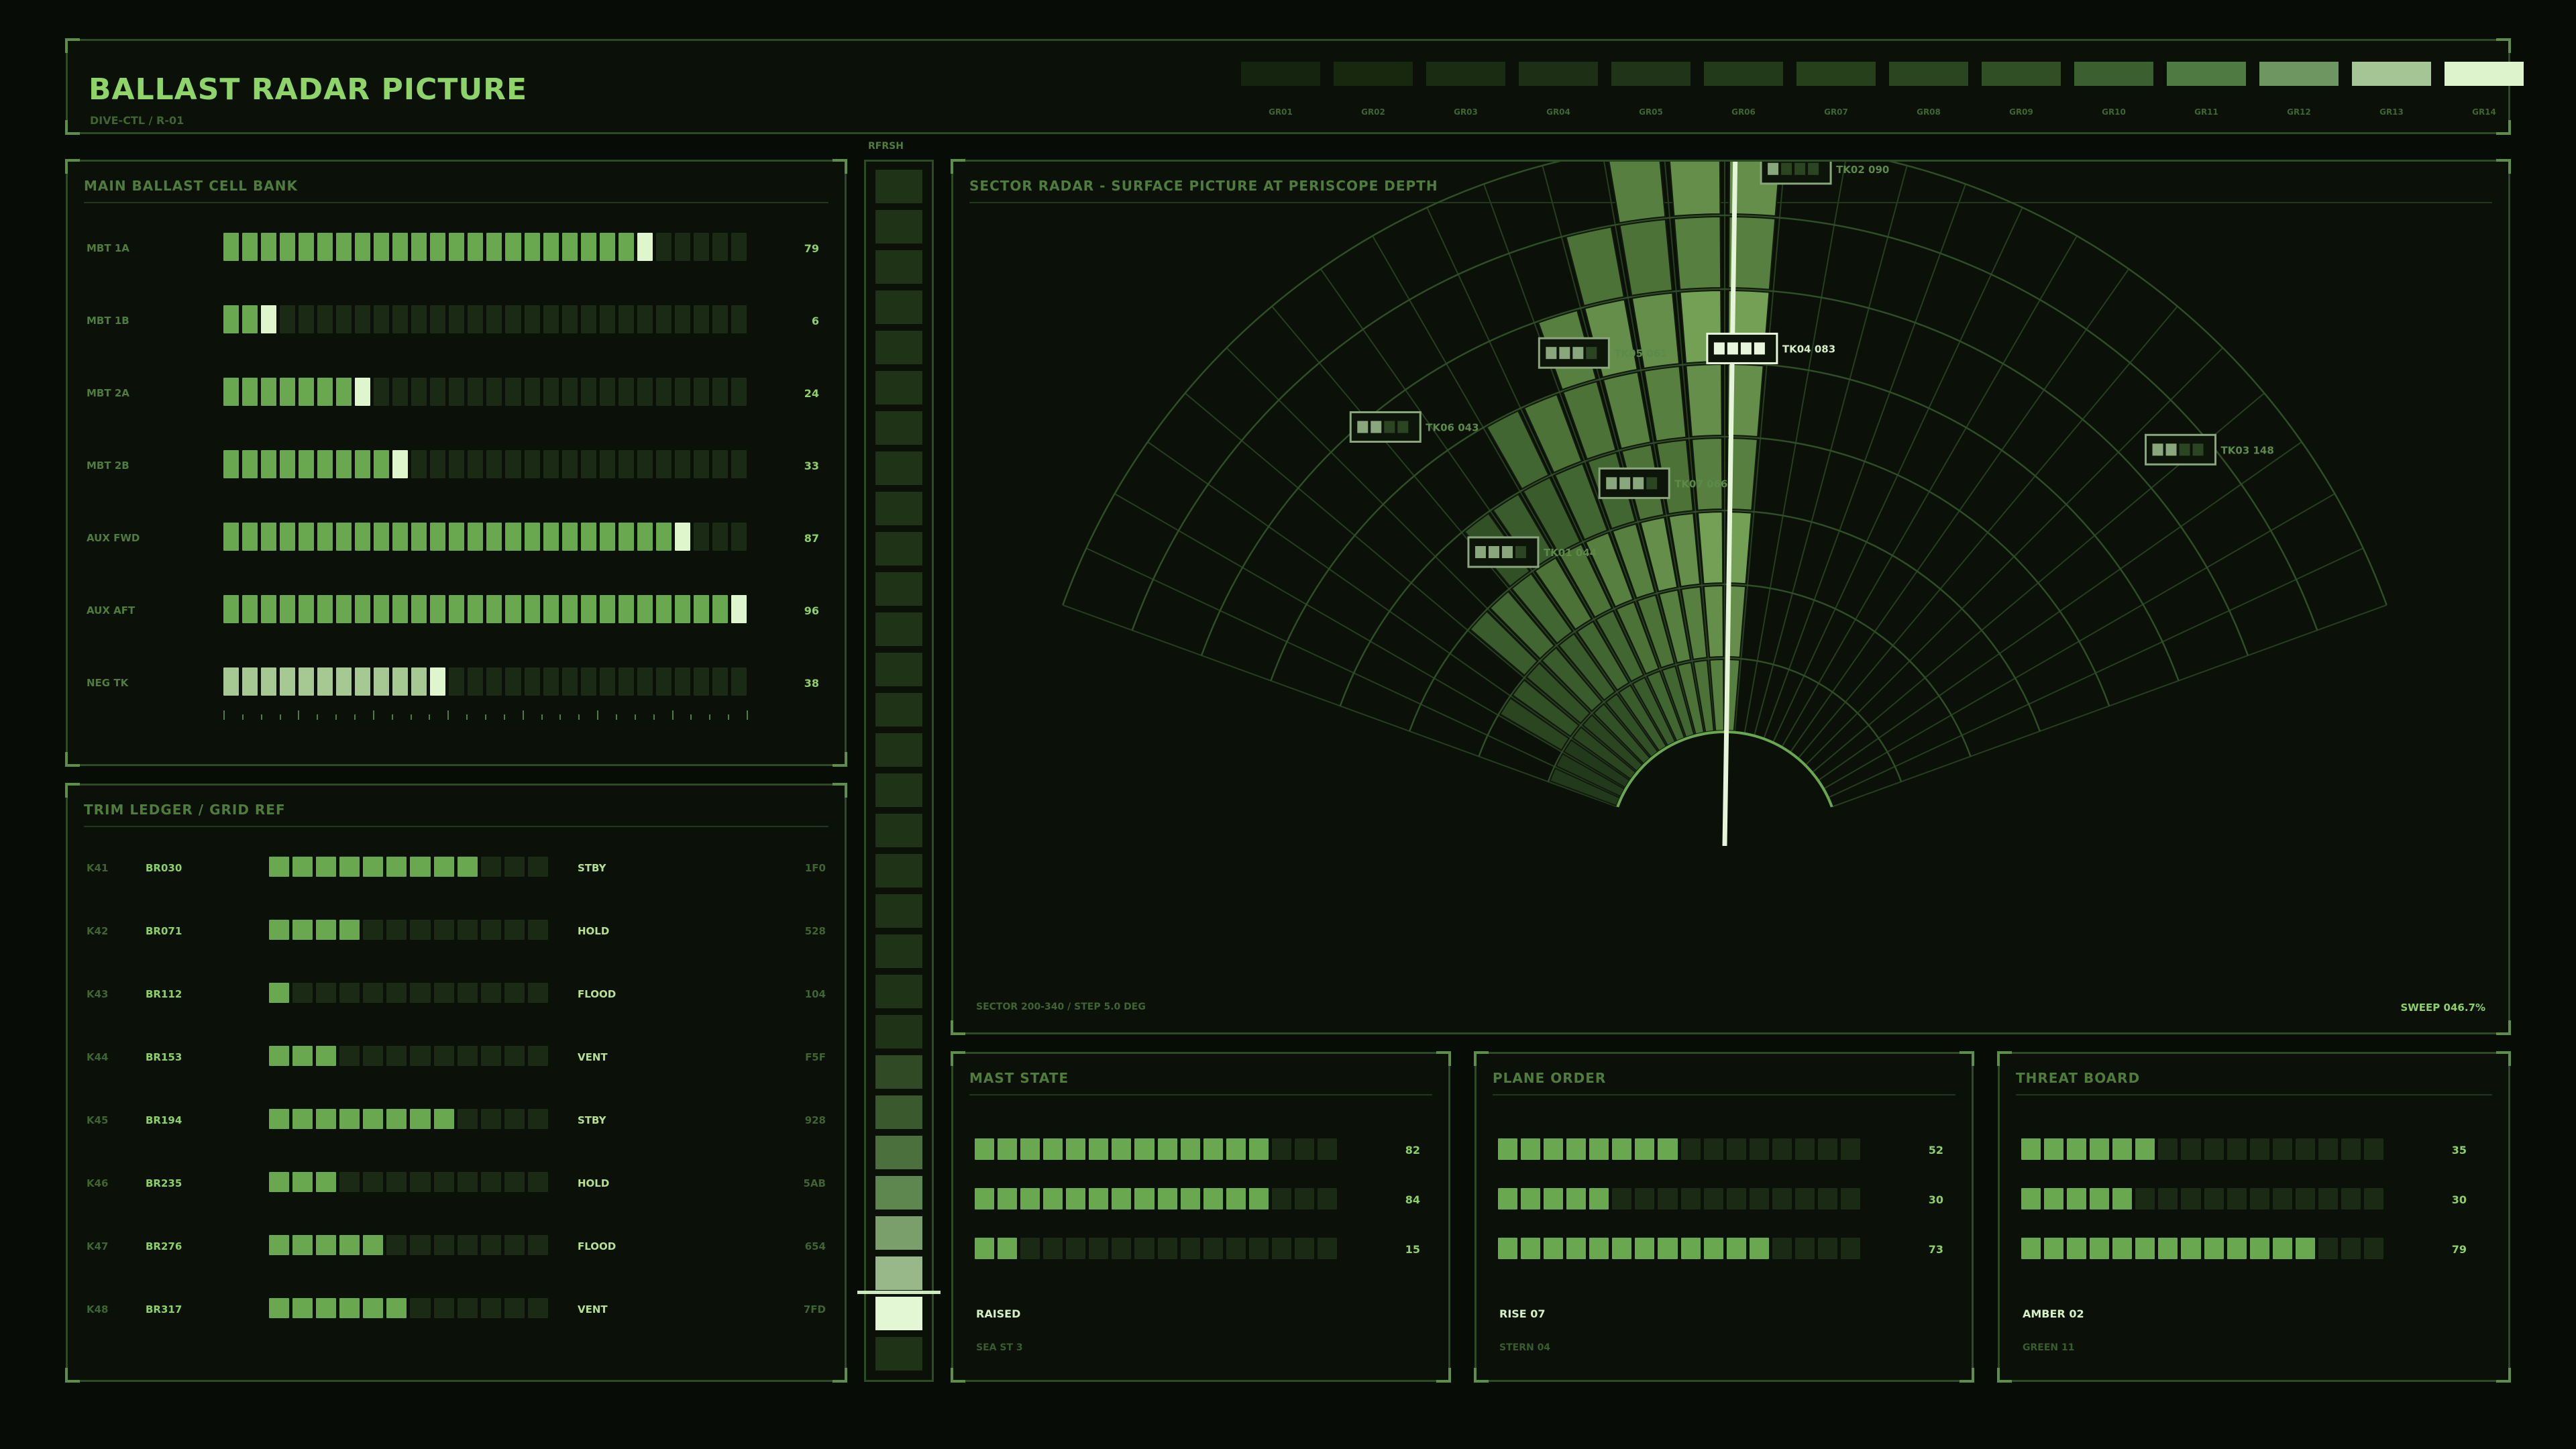 This screenshot has width=2576, height=1449. What do you see at coordinates (899, 1292) in the screenshot?
I see `refresh-marker` at bounding box center [899, 1292].